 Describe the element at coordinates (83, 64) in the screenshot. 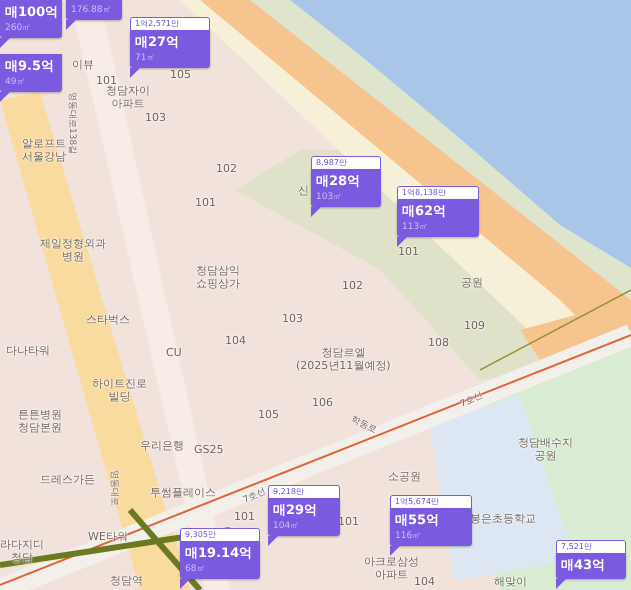

I see `map-label: 이뷰` at that location.